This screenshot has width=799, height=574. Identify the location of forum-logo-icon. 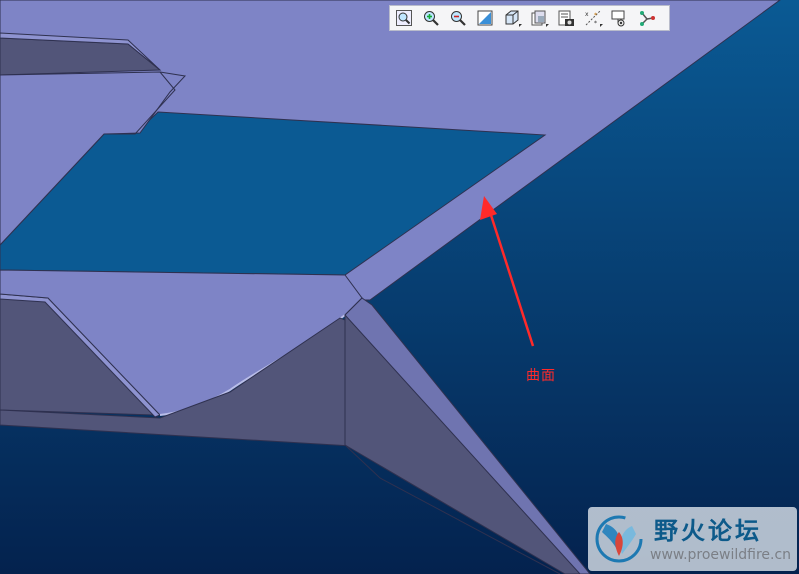
(619, 539).